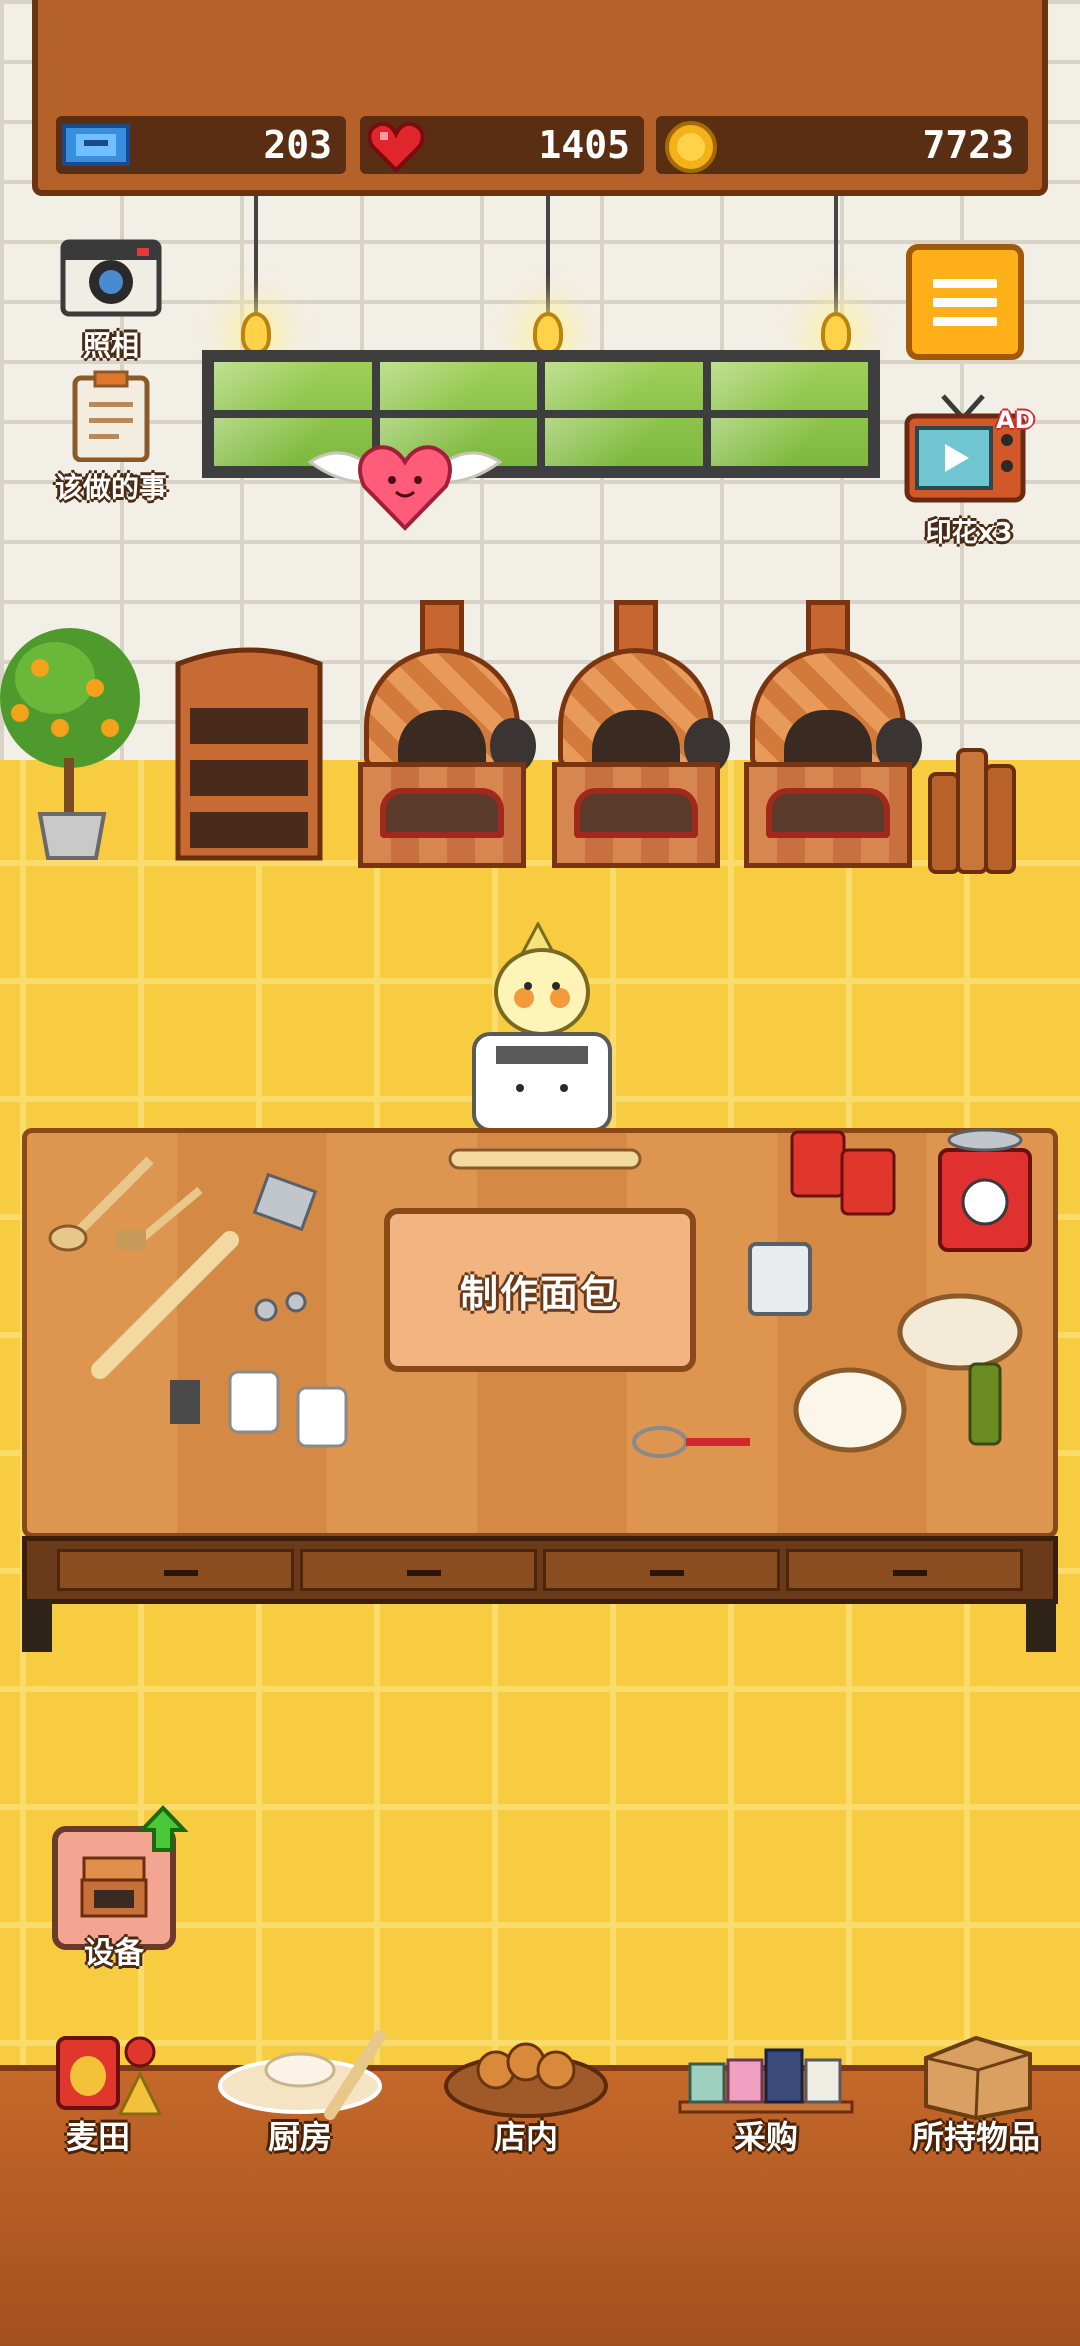 The height and width of the screenshot is (2346, 1080). I want to click on wheat-field-icon, so click(109, 2076).